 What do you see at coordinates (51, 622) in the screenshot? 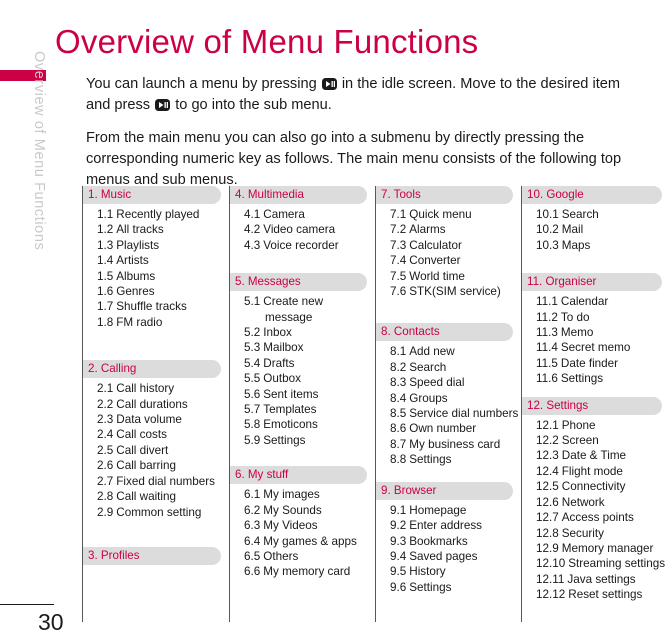
I see `page-number: 30` at bounding box center [51, 622].